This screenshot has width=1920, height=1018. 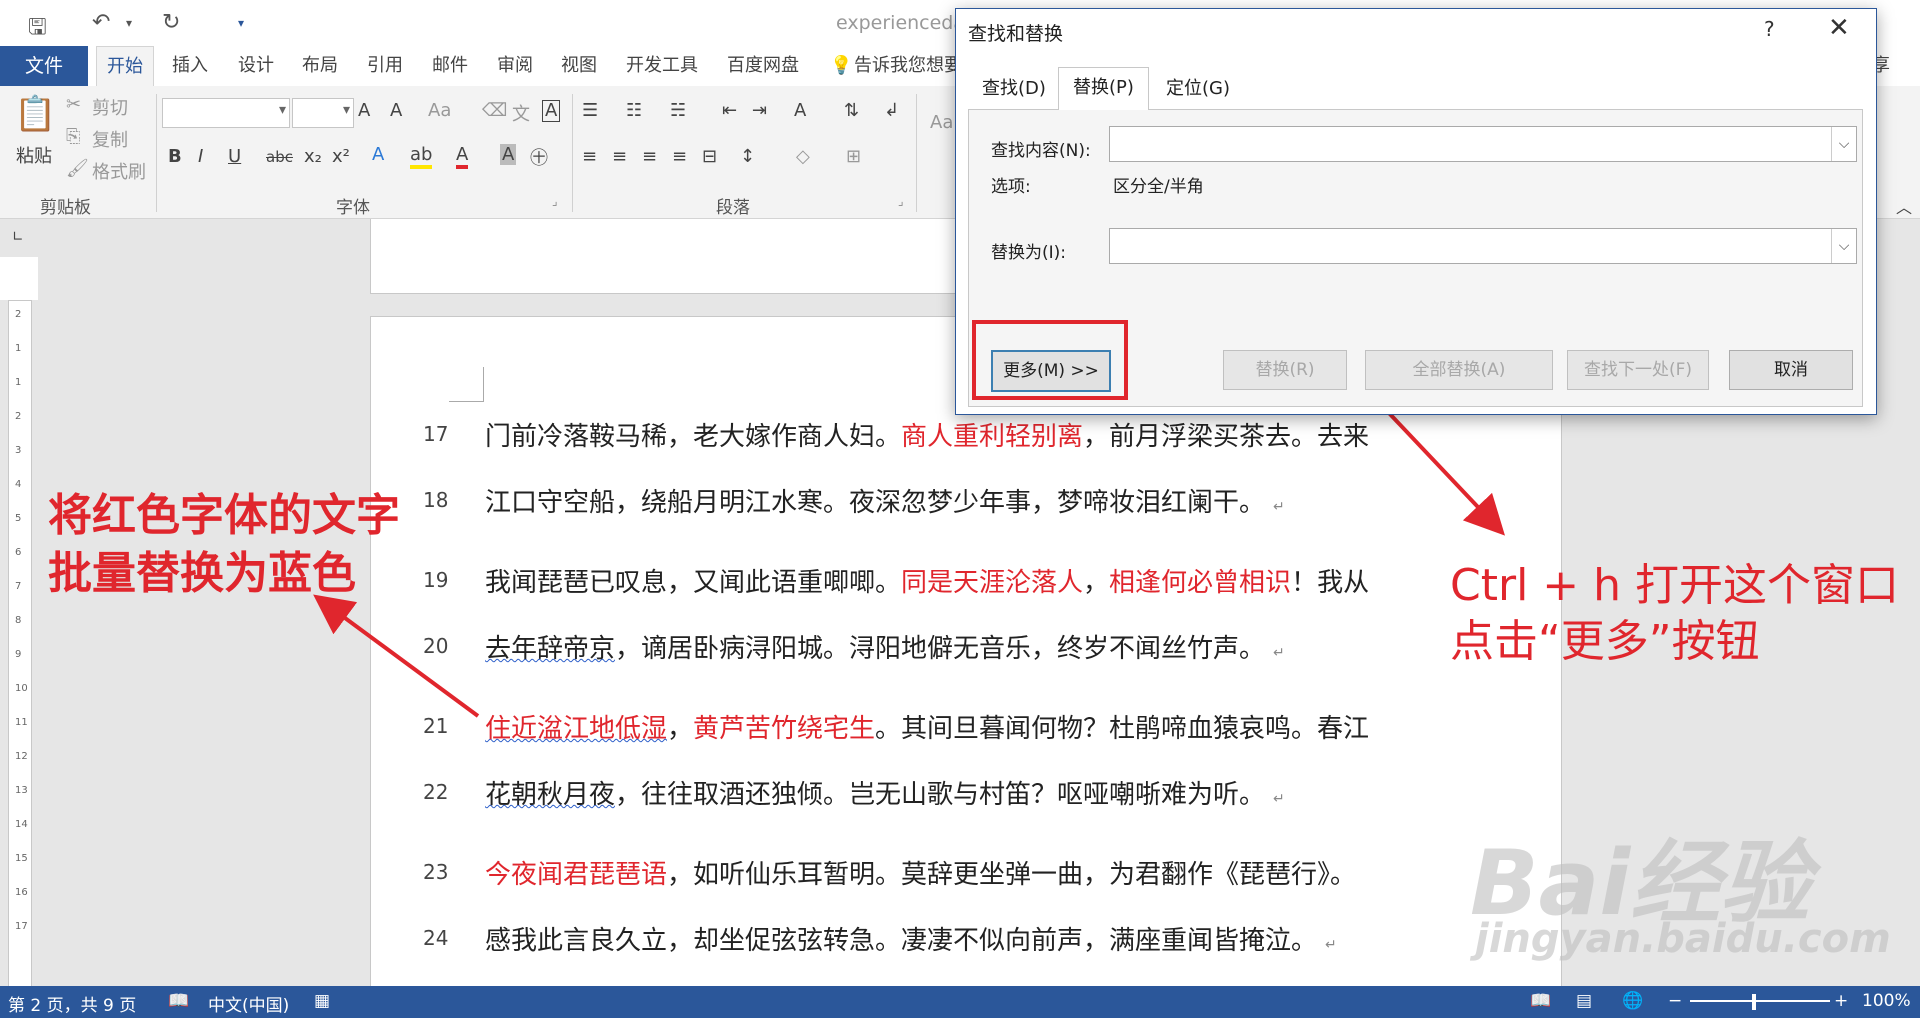 I want to click on find-input: ⌵, so click(x=1483, y=144).